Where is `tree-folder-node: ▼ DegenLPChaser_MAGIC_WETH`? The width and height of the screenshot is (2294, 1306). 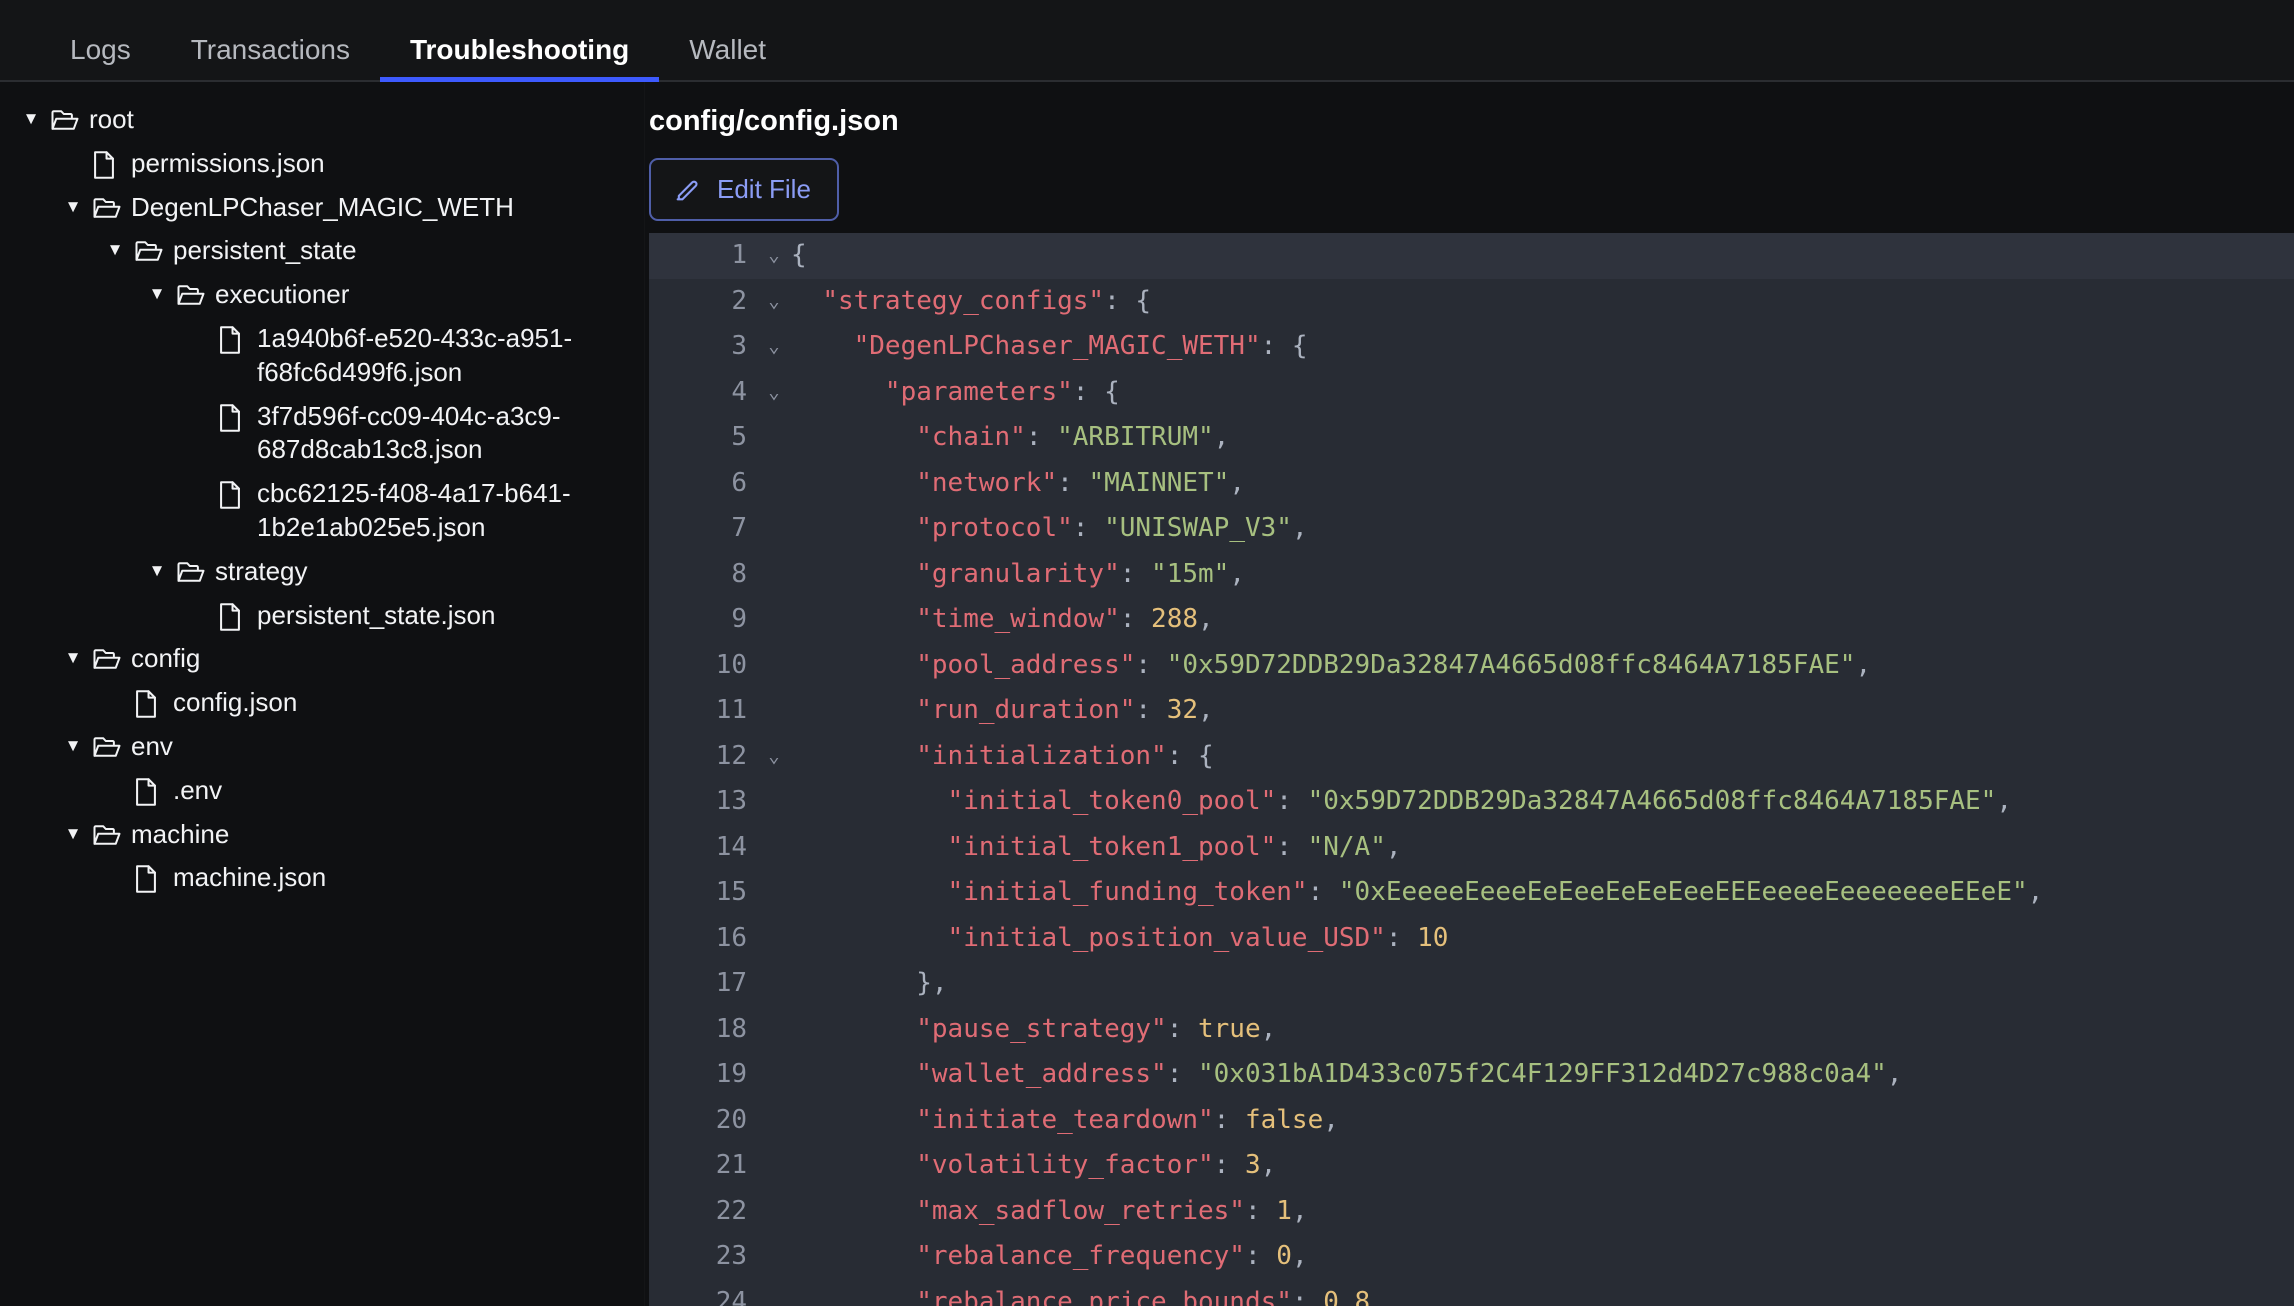 tree-folder-node: ▼ DegenLPChaser_MAGIC_WETH is located at coordinates (324, 207).